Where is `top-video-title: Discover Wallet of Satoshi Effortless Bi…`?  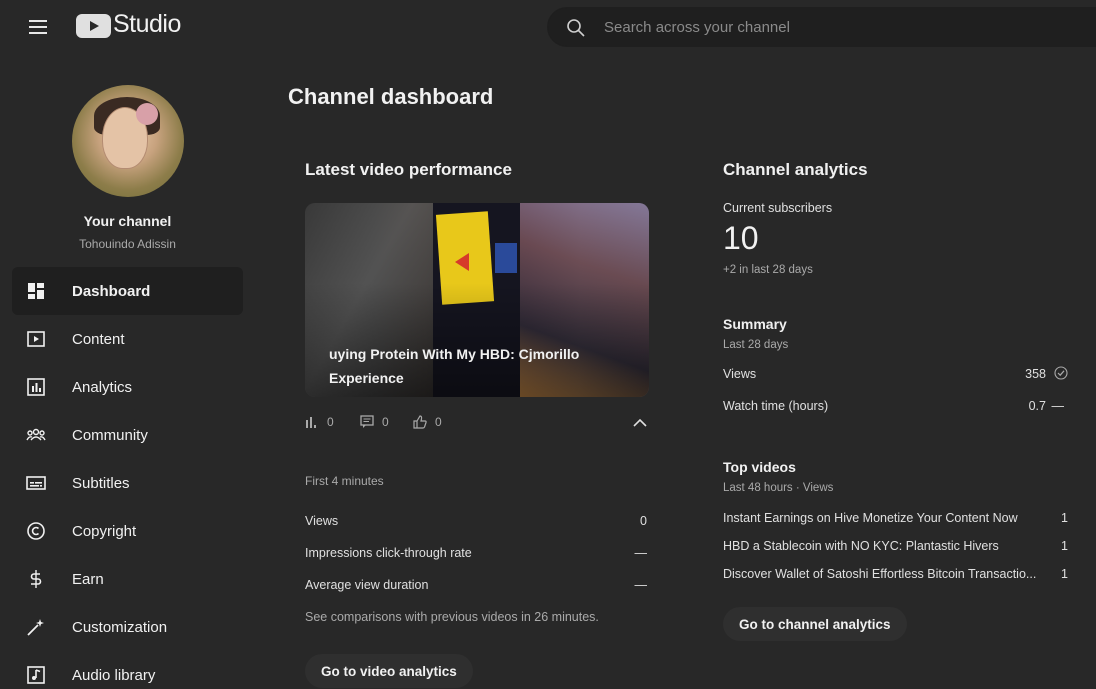 top-video-title: Discover Wallet of Satoshi Effortless Bi… is located at coordinates (888, 574).